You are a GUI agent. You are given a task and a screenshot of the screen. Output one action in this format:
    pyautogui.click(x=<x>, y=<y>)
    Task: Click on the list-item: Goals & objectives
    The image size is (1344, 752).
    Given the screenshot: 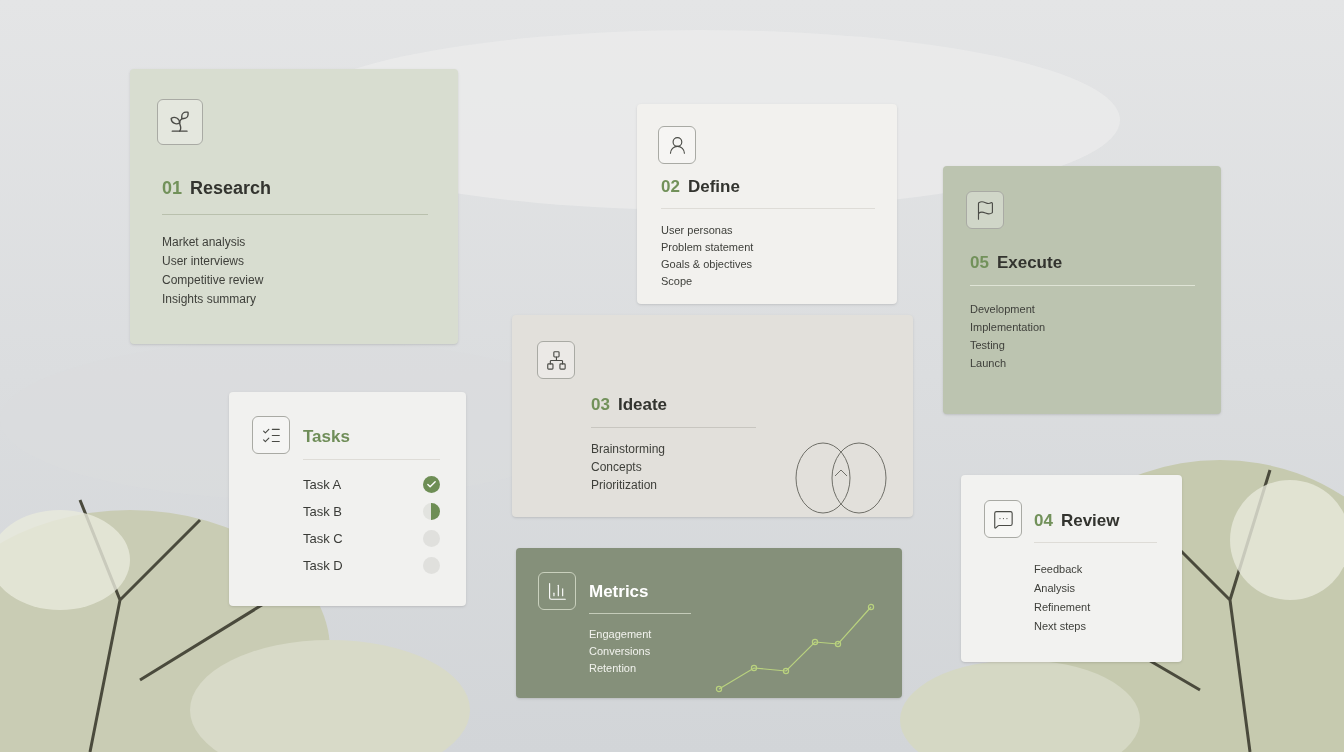 What is the action you would take?
    pyautogui.click(x=707, y=264)
    